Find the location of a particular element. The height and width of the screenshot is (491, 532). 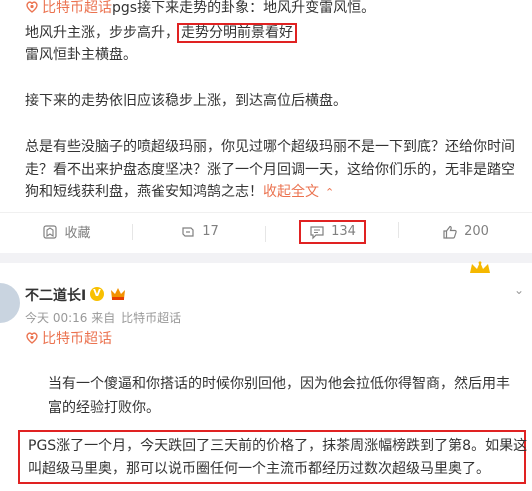

post1-line6: 走？看不出来护盘态度坚决？涨了一个月回调一天，这给你们乐的，无非是踏空 is located at coordinates (270, 170).